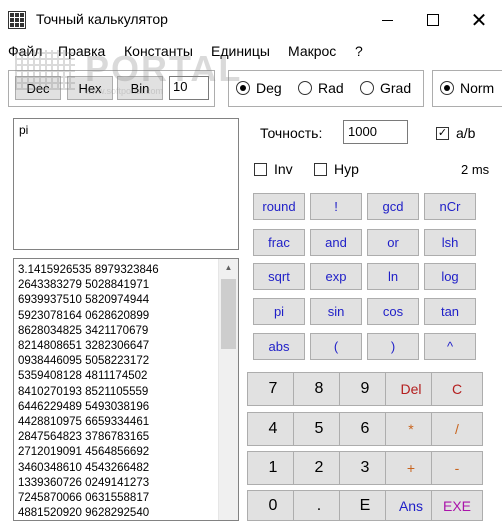  Describe the element at coordinates (38, 88) in the screenshot. I see `dec-button: Dec` at that location.